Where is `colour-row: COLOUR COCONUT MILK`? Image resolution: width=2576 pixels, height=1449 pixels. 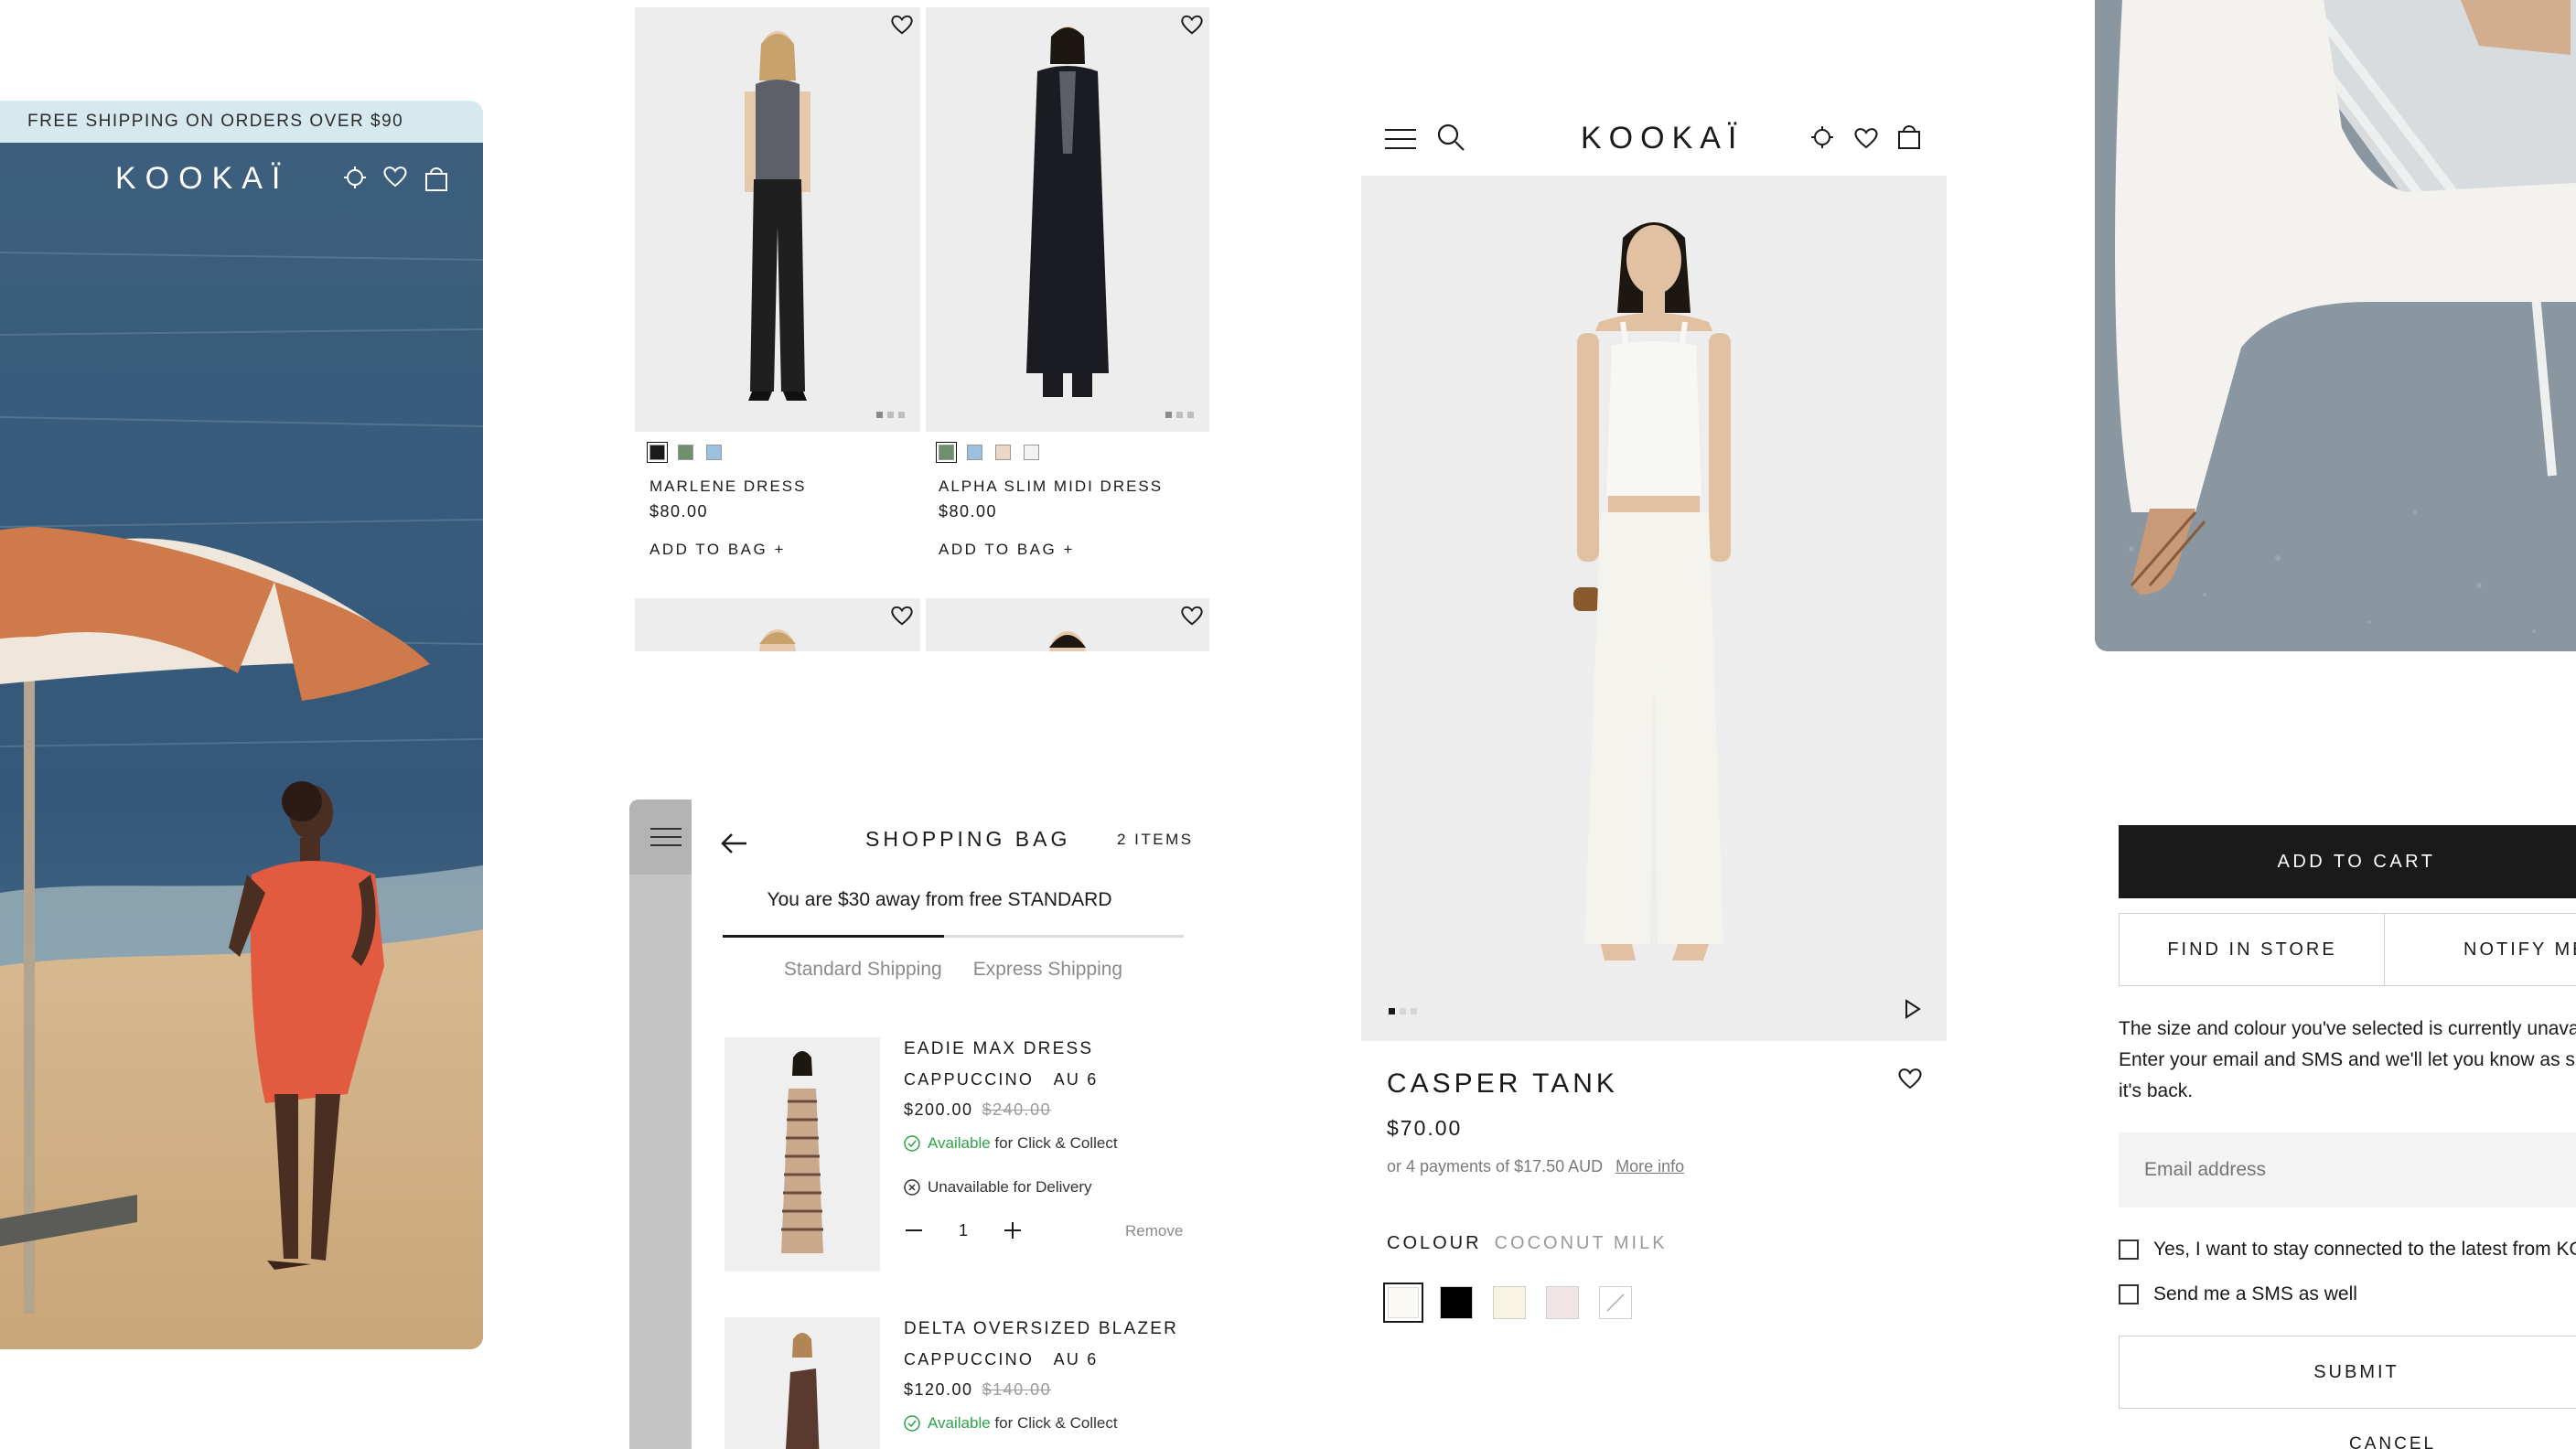
colour-row: COLOUR COCONUT MILK is located at coordinates (1528, 1244).